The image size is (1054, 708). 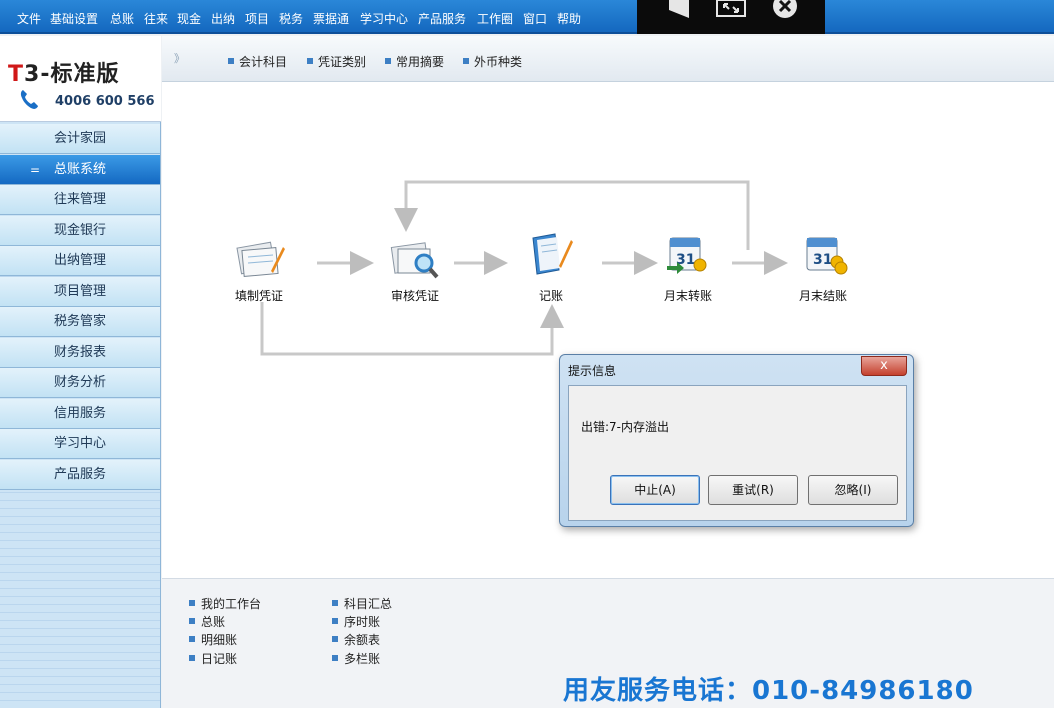 I want to click on menu-learning: 学习中心, so click(x=384, y=18).